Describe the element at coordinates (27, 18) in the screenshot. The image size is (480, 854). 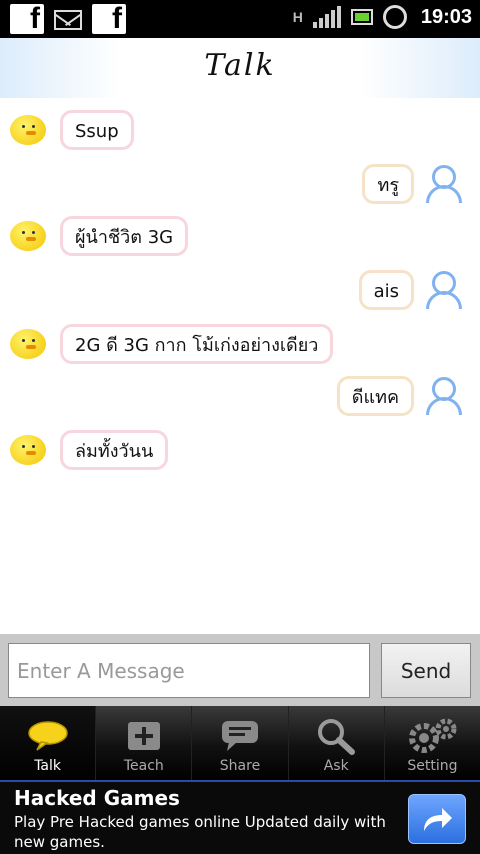
I see `facebook-check-notification-icon: f` at that location.